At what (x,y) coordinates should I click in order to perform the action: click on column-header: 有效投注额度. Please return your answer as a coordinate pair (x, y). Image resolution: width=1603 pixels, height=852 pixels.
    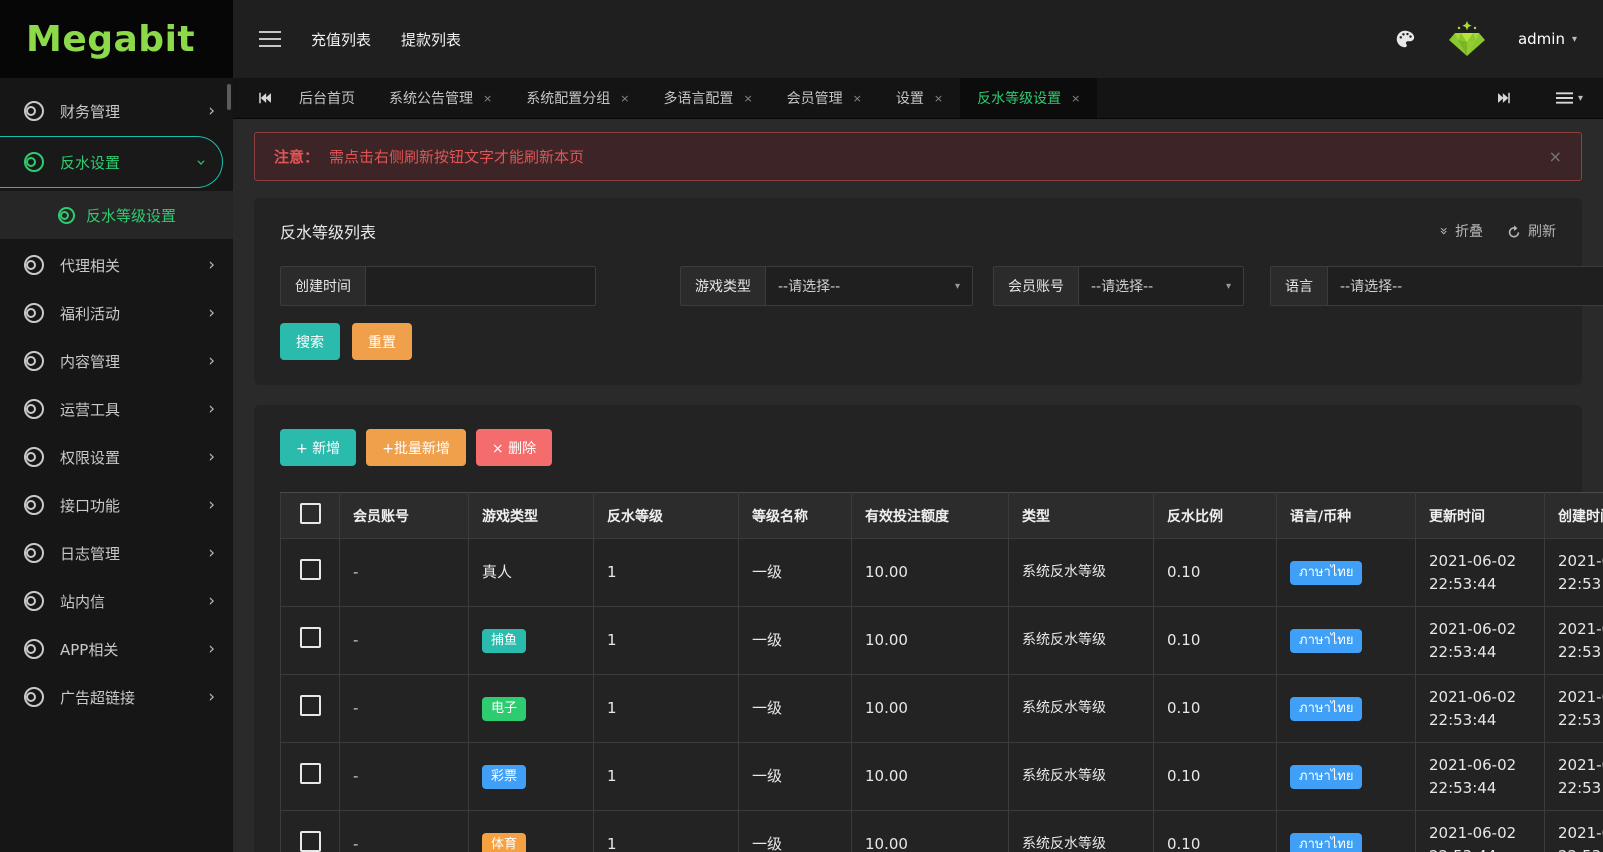
    Looking at the image, I should click on (930, 515).